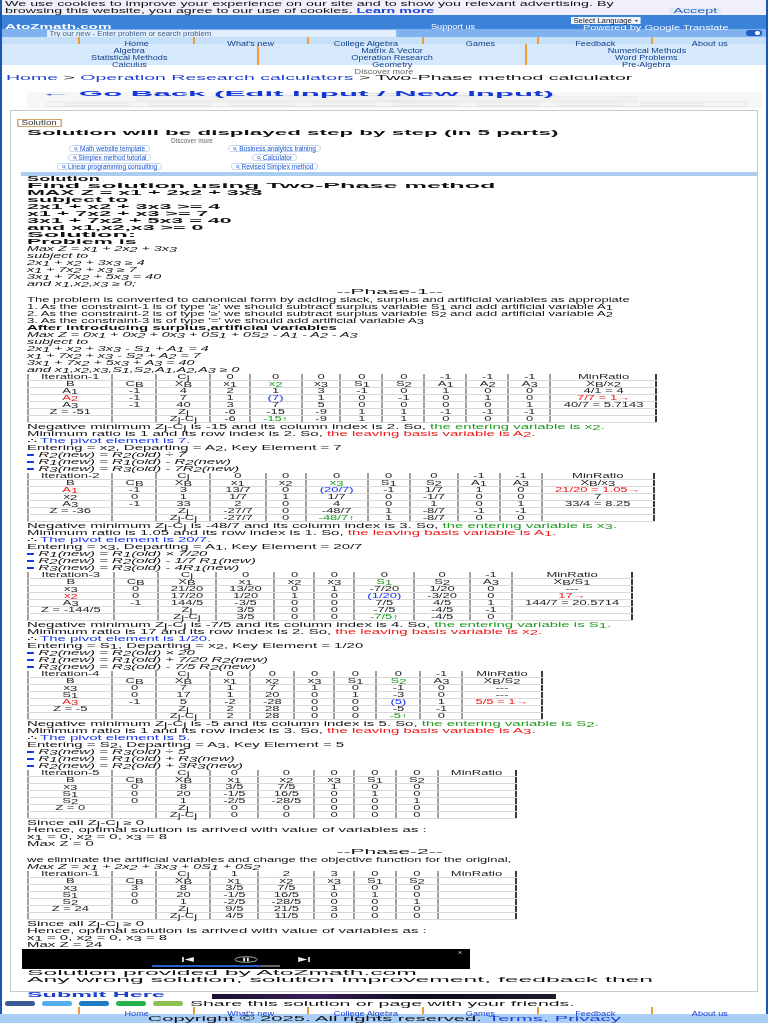 The width and height of the screenshot is (768, 1024). I want to click on toggle-switch, so click(754, 33).